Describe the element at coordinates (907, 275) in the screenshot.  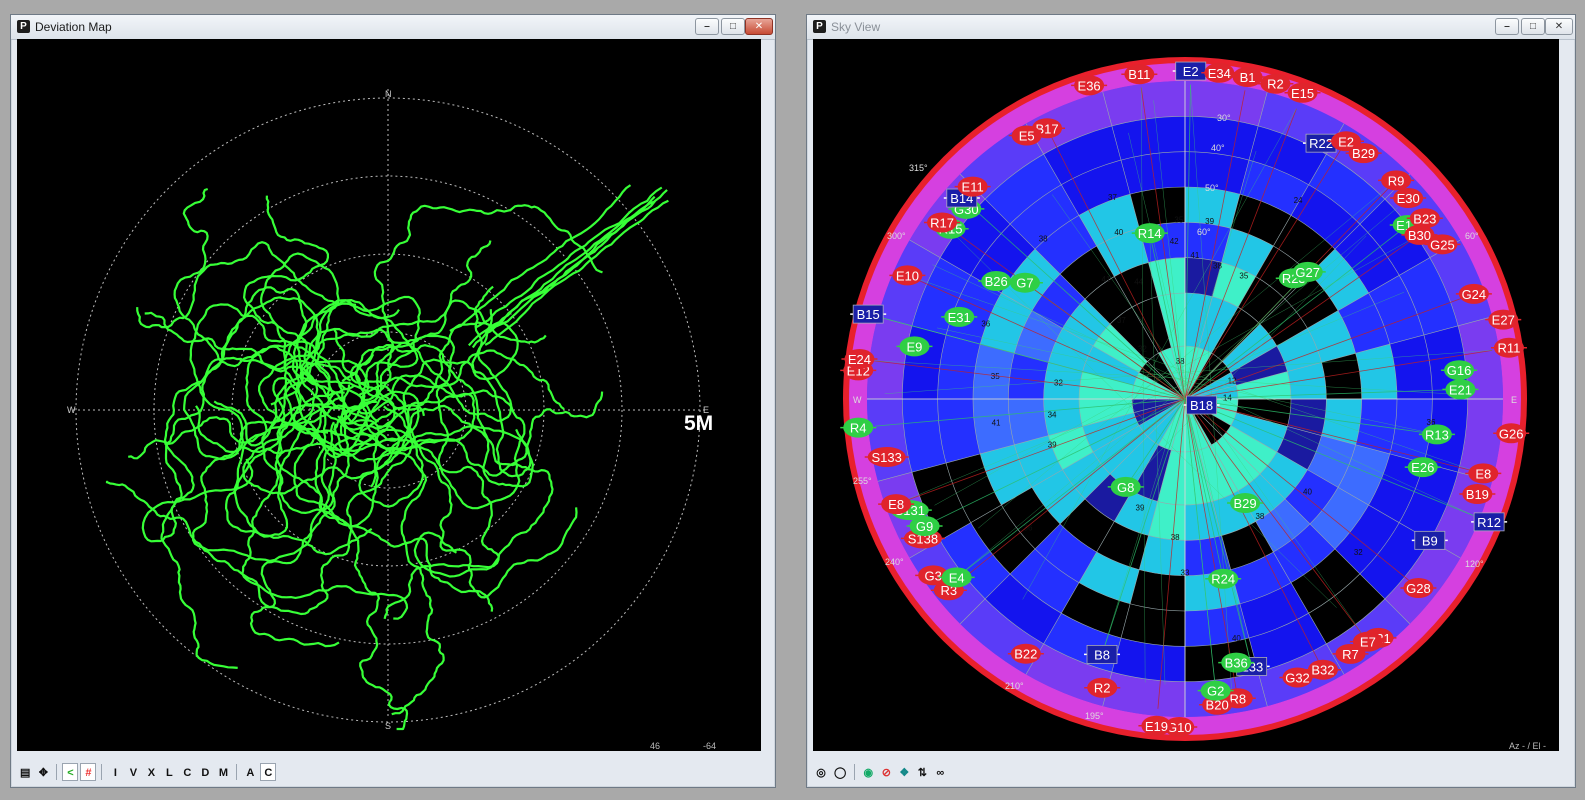
I see `satellite-label: E10` at that location.